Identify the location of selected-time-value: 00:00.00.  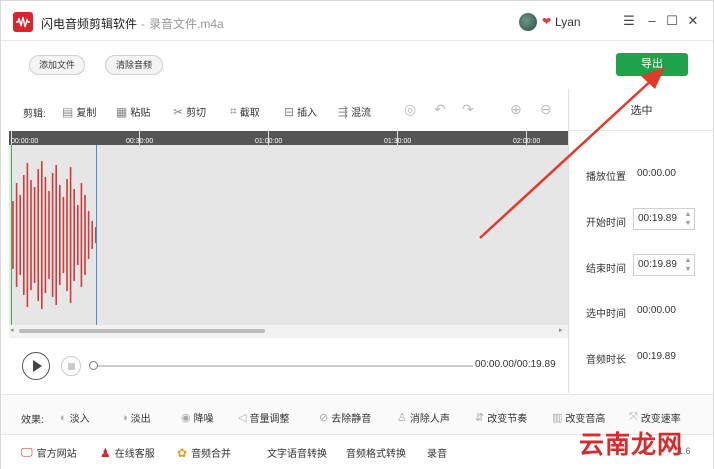
(656, 310).